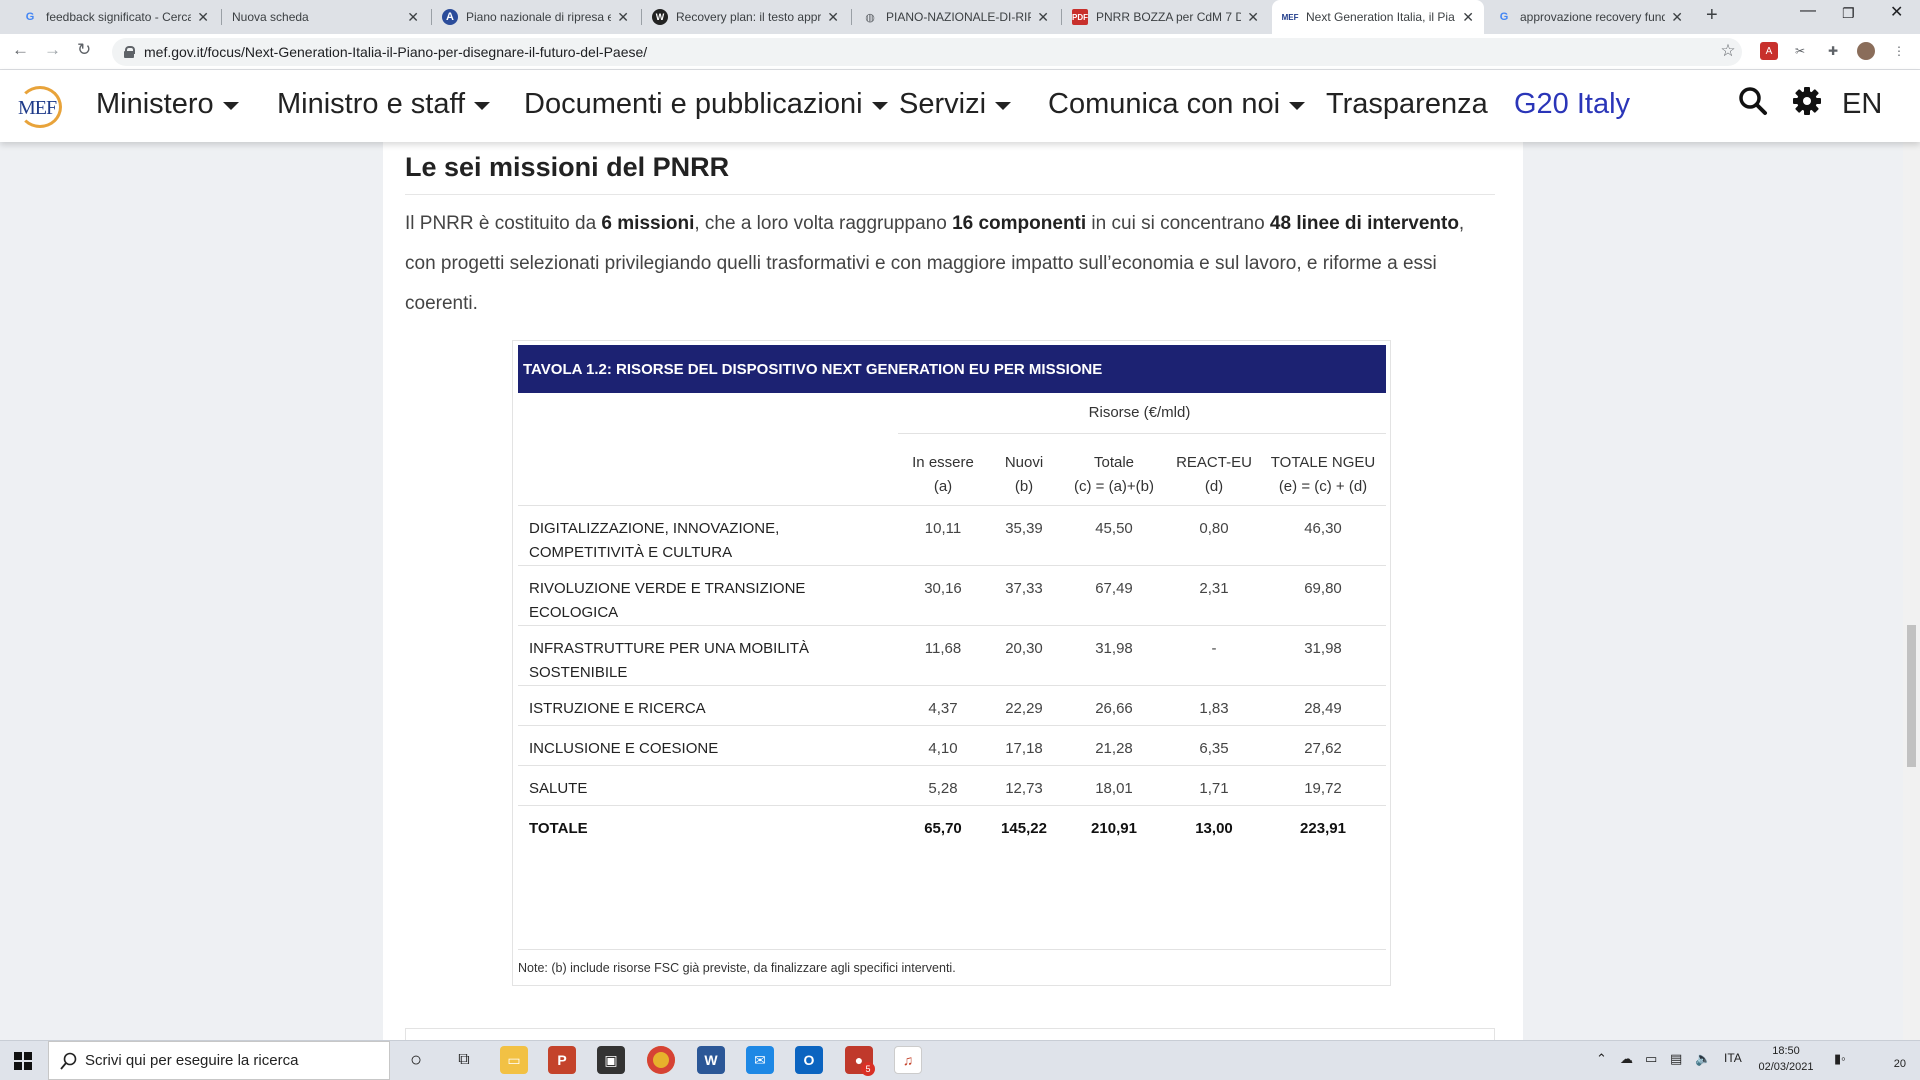 This screenshot has width=1920, height=1080. What do you see at coordinates (1808, 11) in the screenshot?
I see `minimize-icon: —` at bounding box center [1808, 11].